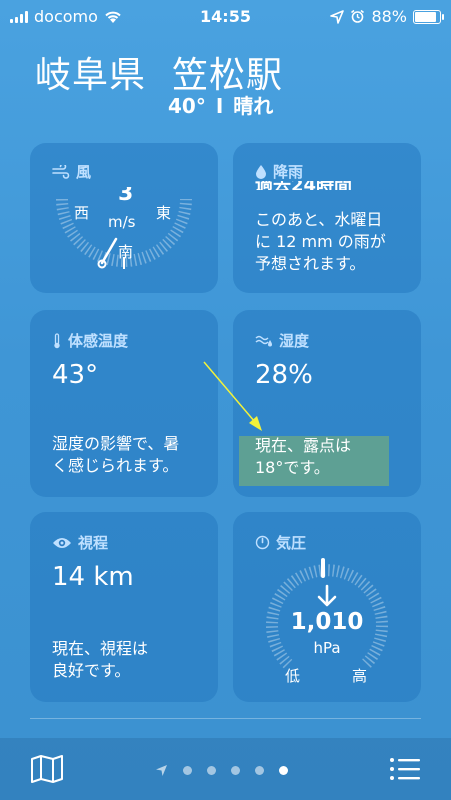 This screenshot has width=451, height=800. What do you see at coordinates (283, 770) in the screenshot?
I see `page-dot-active` at bounding box center [283, 770].